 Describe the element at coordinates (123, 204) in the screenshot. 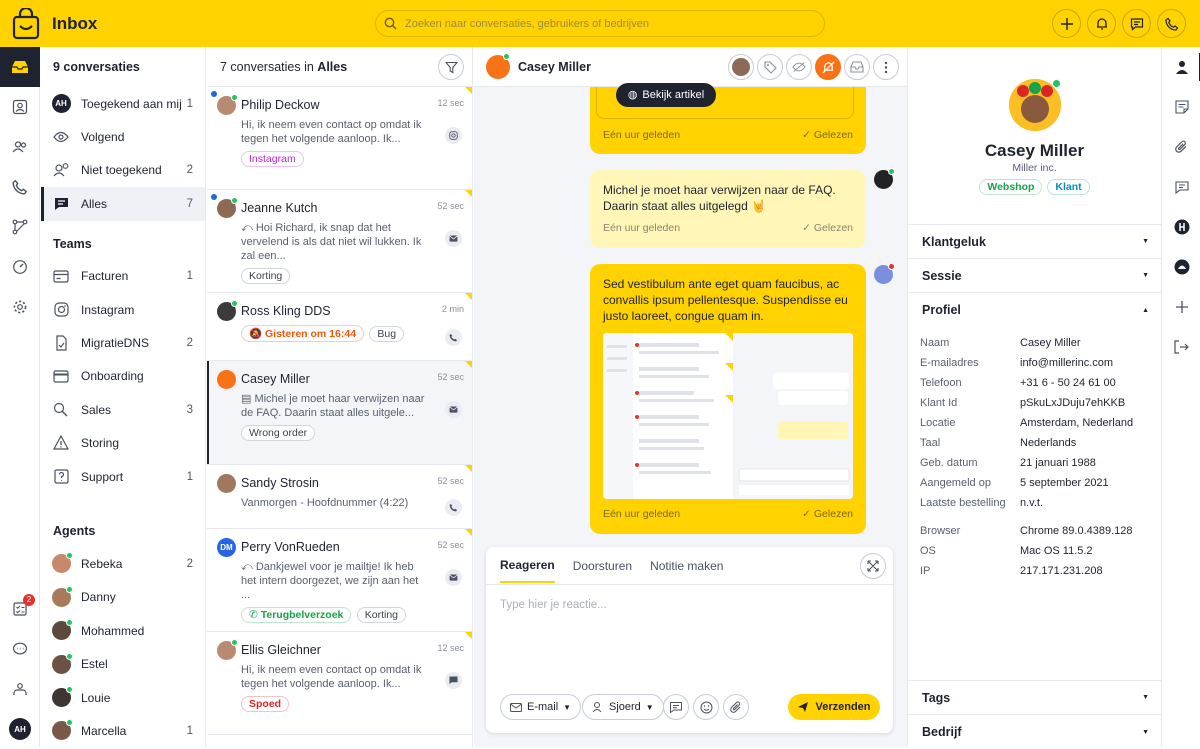

I see `nav-item-all: Alles 7` at that location.